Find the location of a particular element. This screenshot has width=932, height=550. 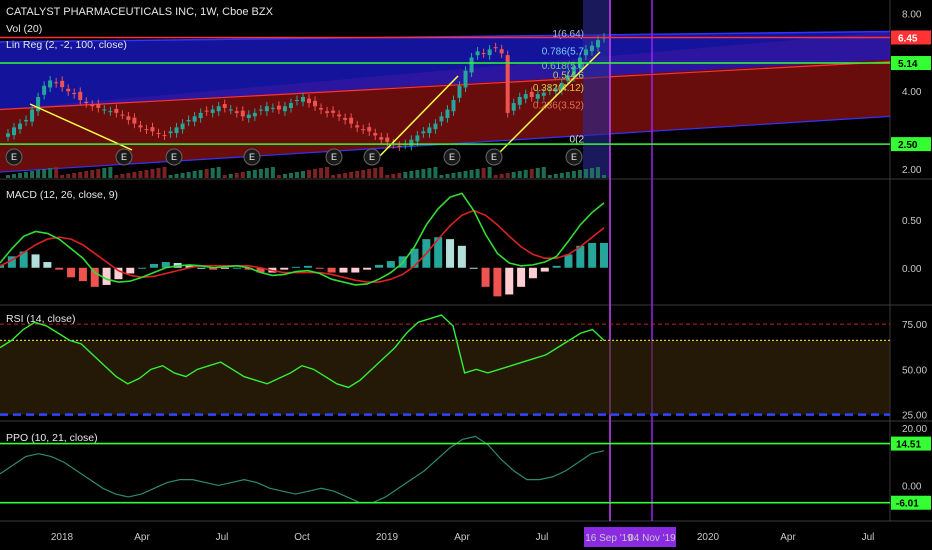

time-axis-label: Apr is located at coordinates (462, 537).